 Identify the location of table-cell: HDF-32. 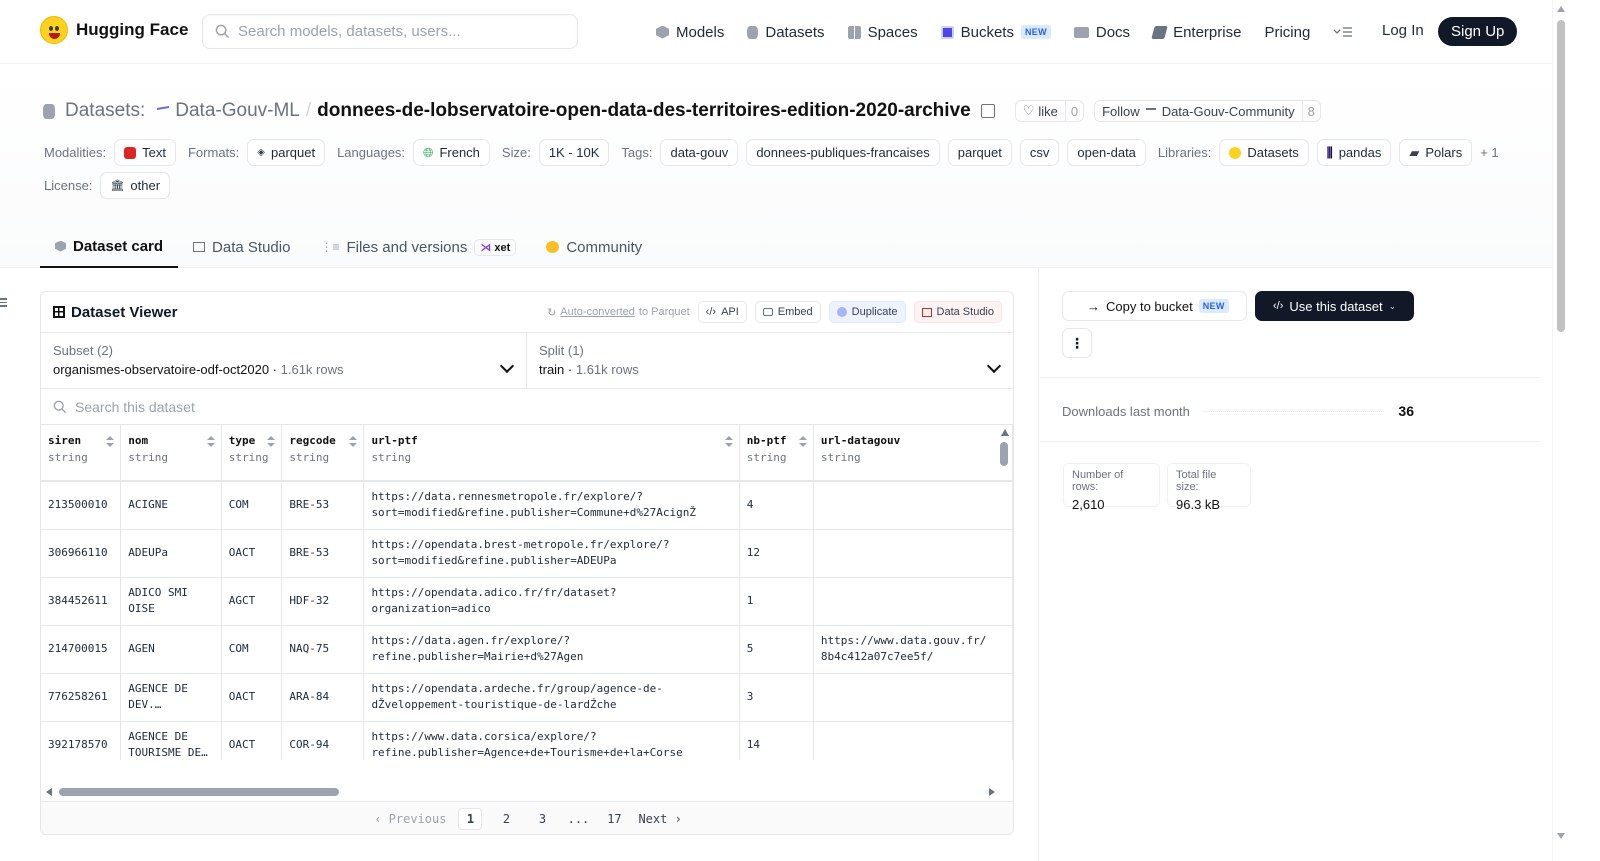
(323, 601).